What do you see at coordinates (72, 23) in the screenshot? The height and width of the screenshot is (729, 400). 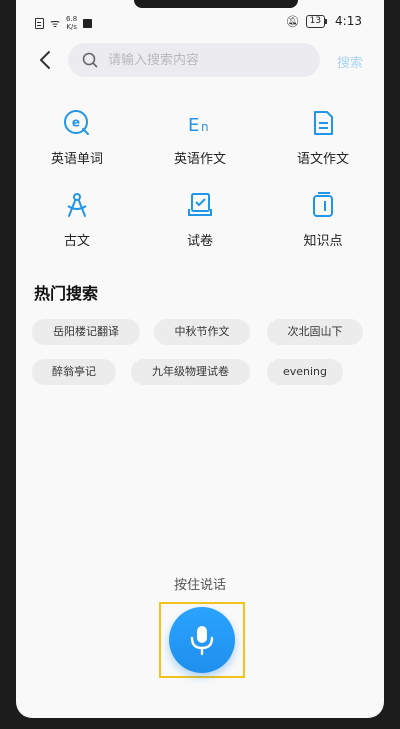 I see `network-speed: 6.8 K/s` at bounding box center [72, 23].